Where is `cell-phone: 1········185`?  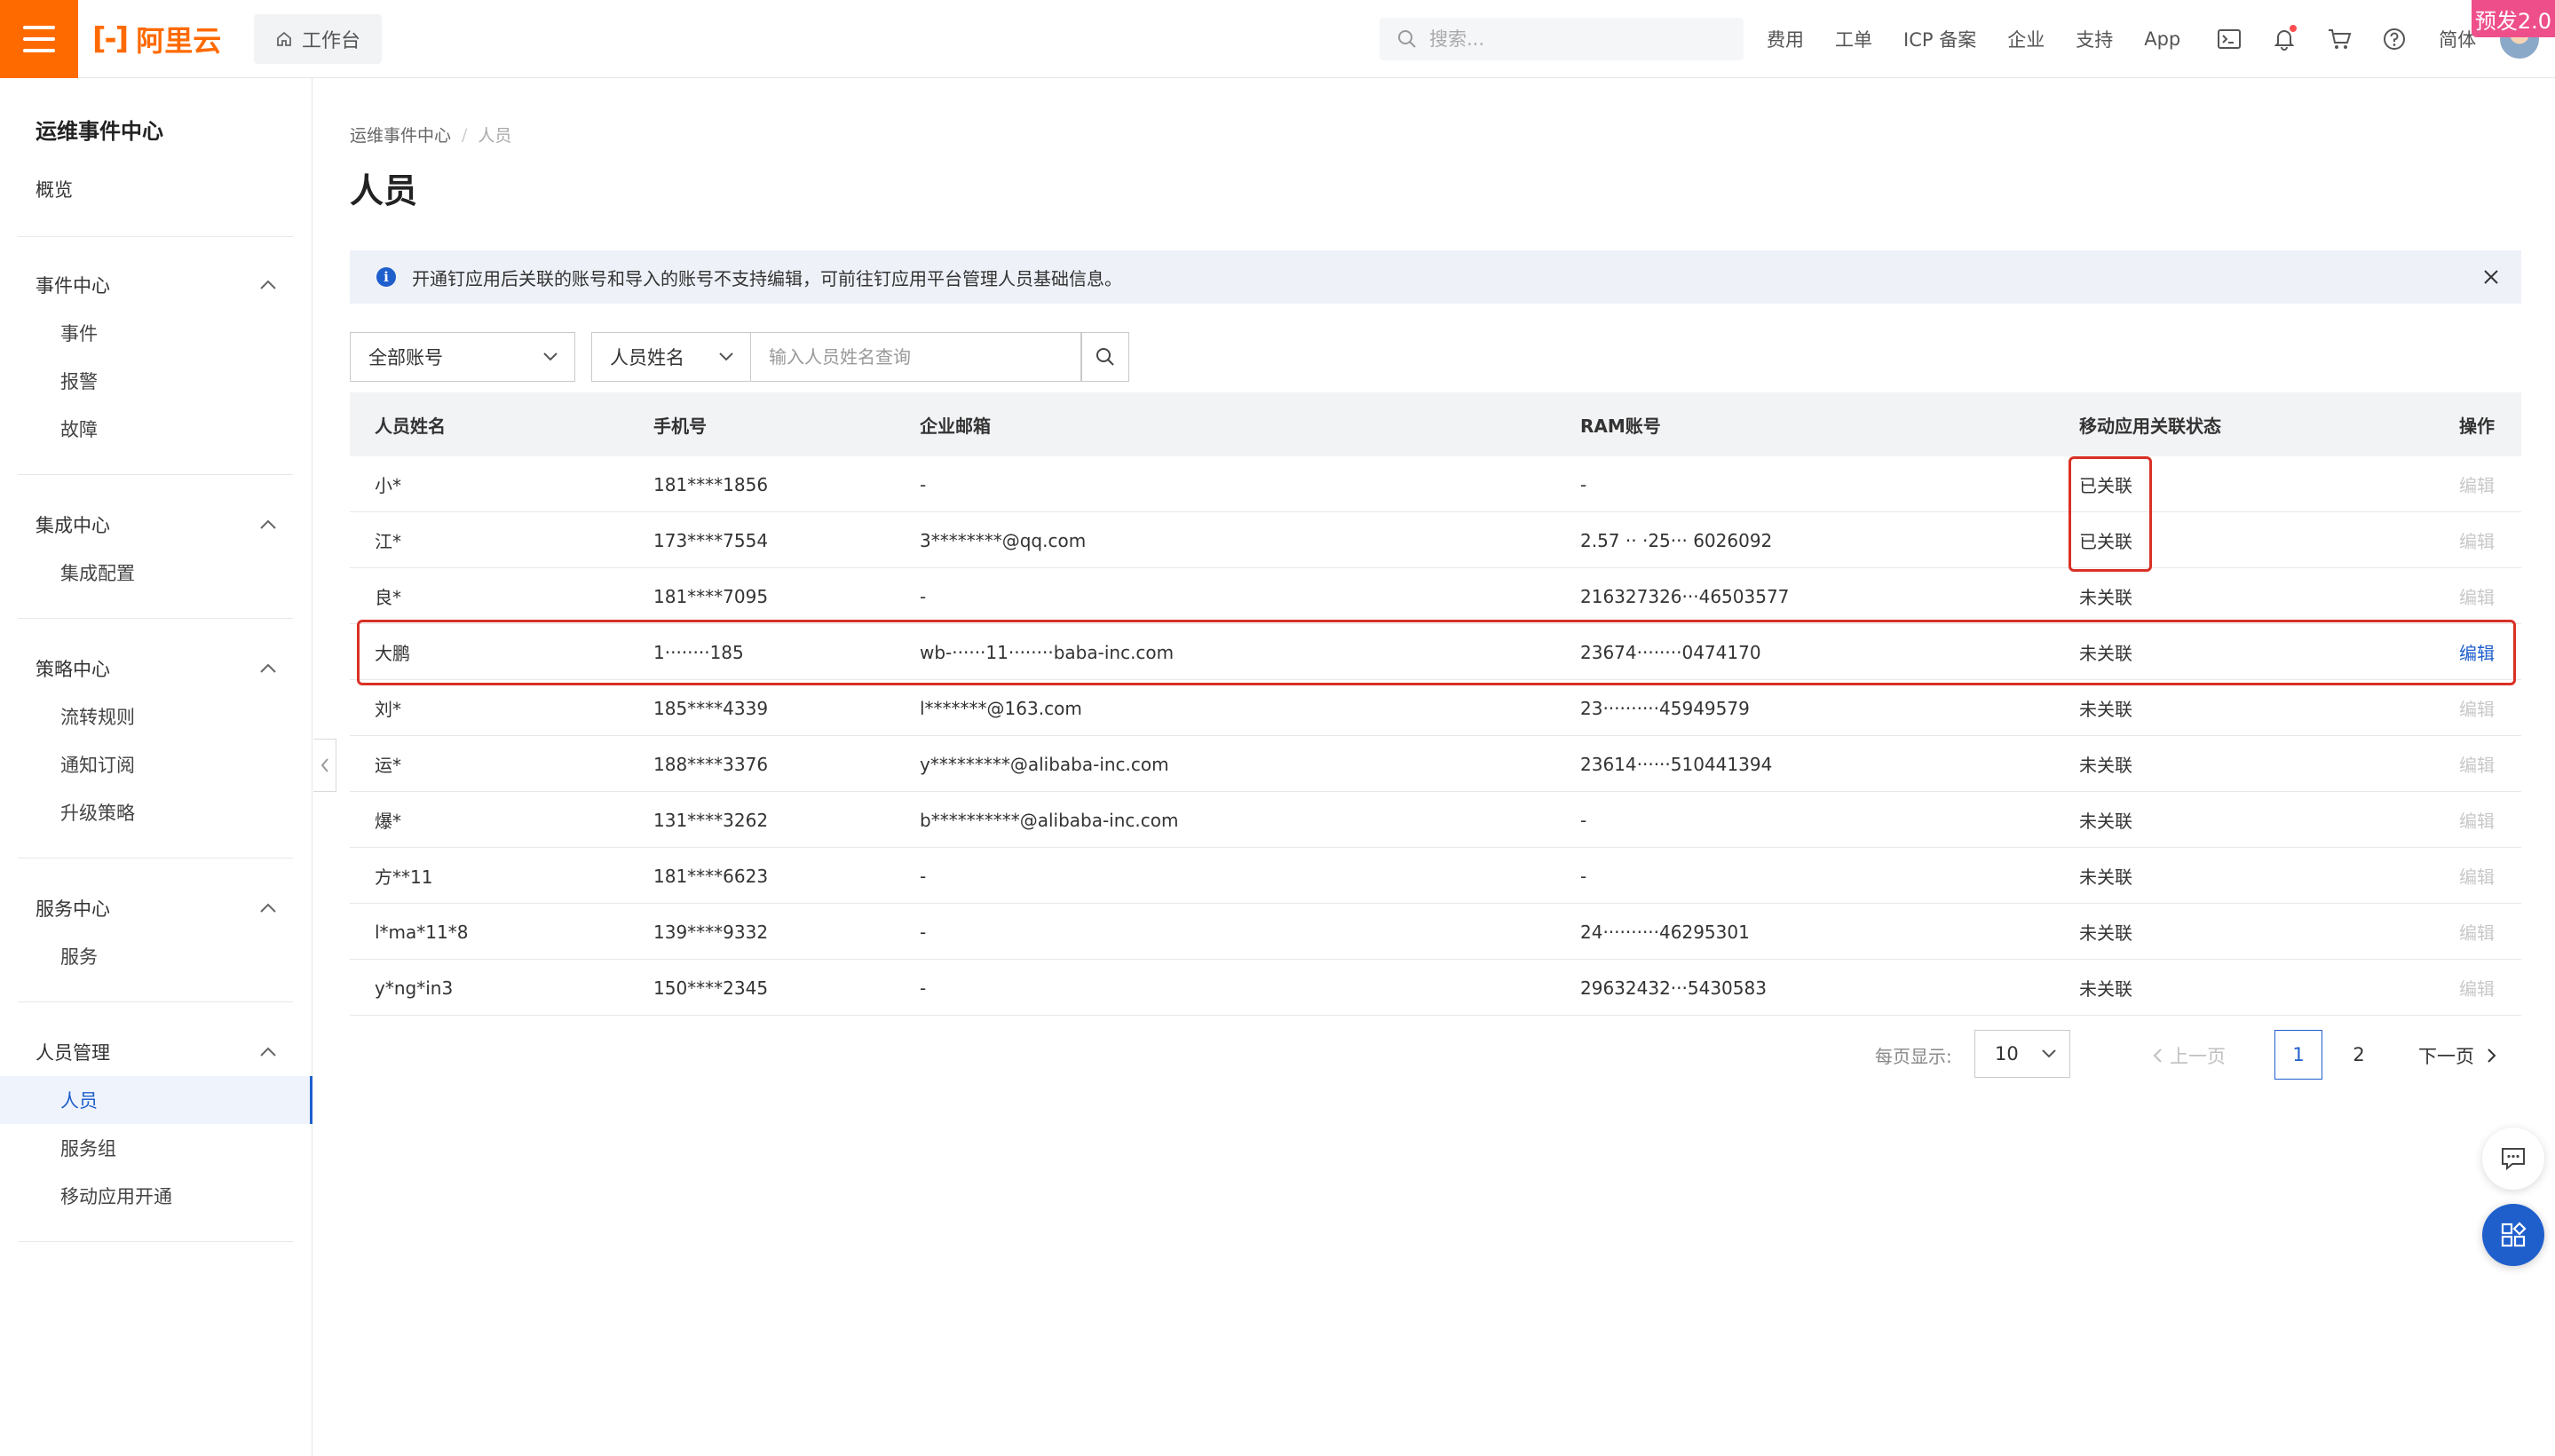
cell-phone: 1········185 is located at coordinates (698, 652).